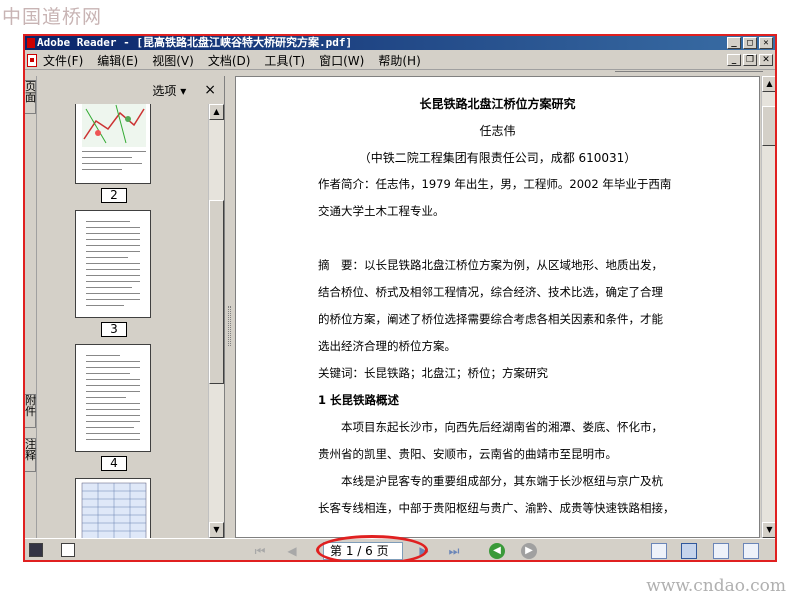 The image size is (800, 600). What do you see at coordinates (454, 551) in the screenshot?
I see `last-page-button: ⏭` at bounding box center [454, 551].